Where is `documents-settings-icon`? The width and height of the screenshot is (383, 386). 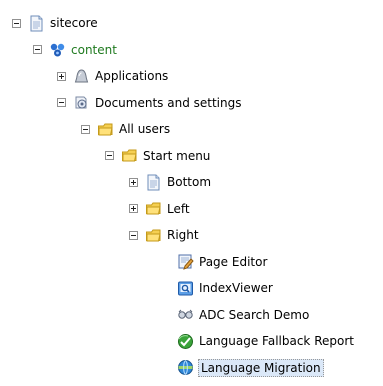 documents-settings-icon is located at coordinates (81, 102).